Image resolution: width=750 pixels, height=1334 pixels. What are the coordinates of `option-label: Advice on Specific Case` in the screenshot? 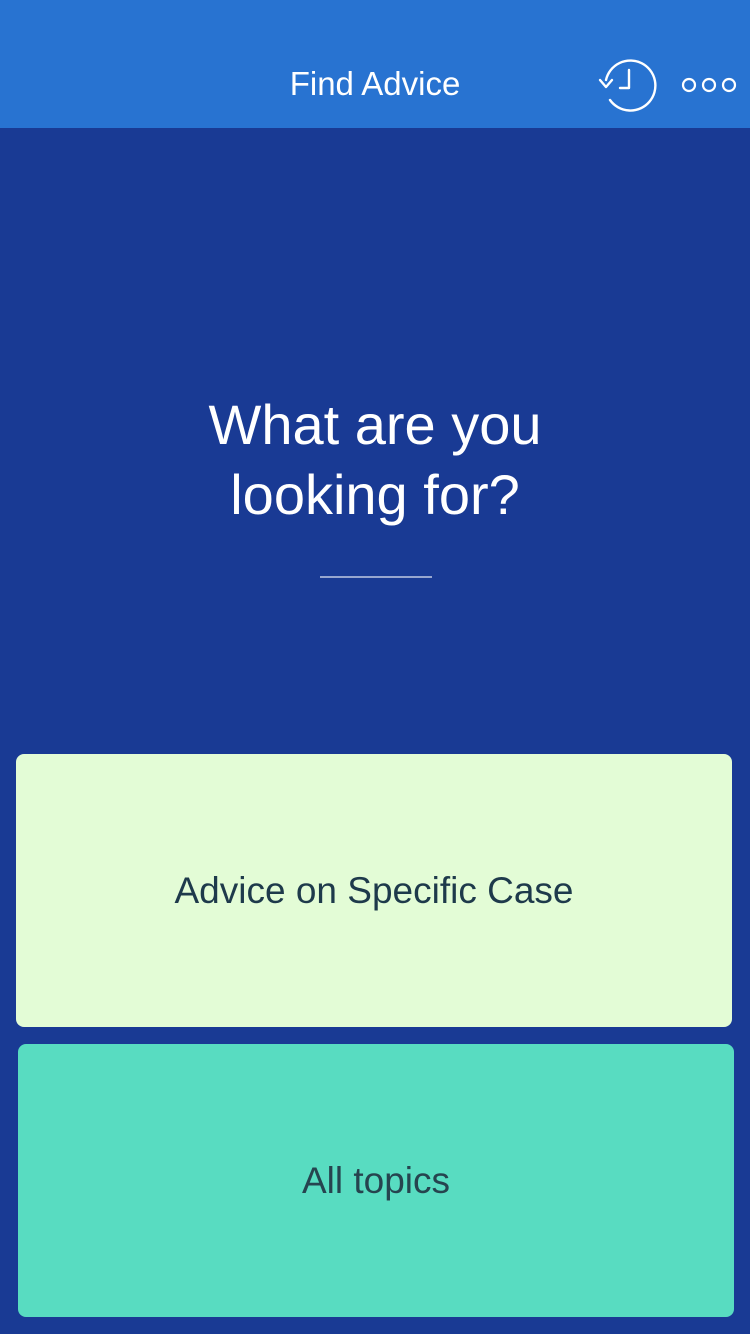 It's located at (374, 890).